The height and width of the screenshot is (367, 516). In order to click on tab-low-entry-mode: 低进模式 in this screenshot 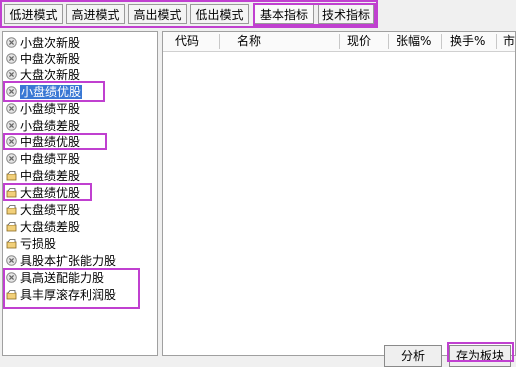, I will do `click(33, 14)`.